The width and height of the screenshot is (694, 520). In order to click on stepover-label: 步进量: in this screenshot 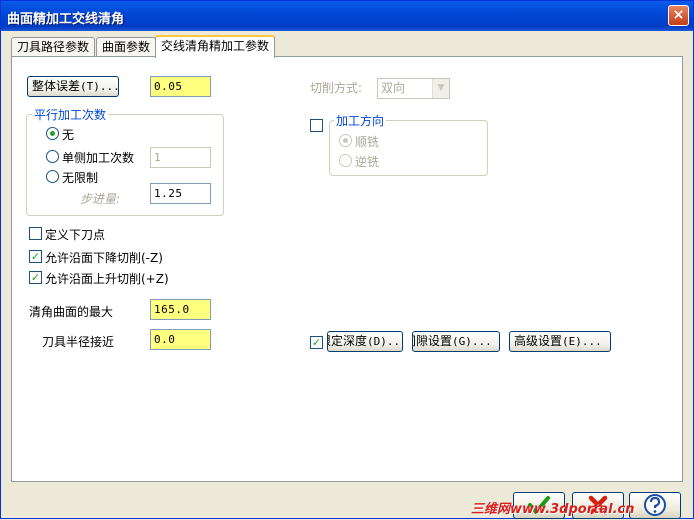, I will do `click(100, 199)`.